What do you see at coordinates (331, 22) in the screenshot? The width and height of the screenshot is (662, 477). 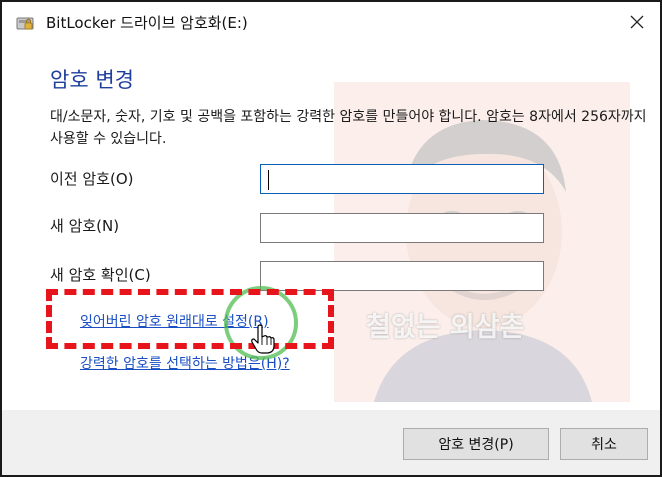 I see `title-bar: BitLocker 드라이브 암호화(E:)` at bounding box center [331, 22].